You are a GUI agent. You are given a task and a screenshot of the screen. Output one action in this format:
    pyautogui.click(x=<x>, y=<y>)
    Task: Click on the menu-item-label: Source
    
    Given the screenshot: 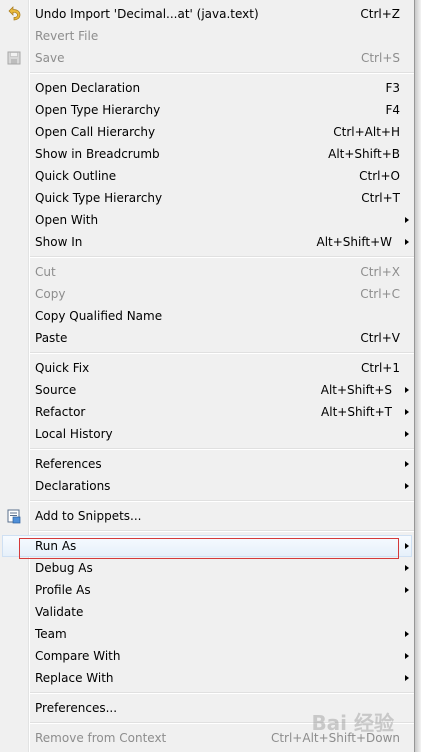 What is the action you would take?
    pyautogui.click(x=56, y=390)
    